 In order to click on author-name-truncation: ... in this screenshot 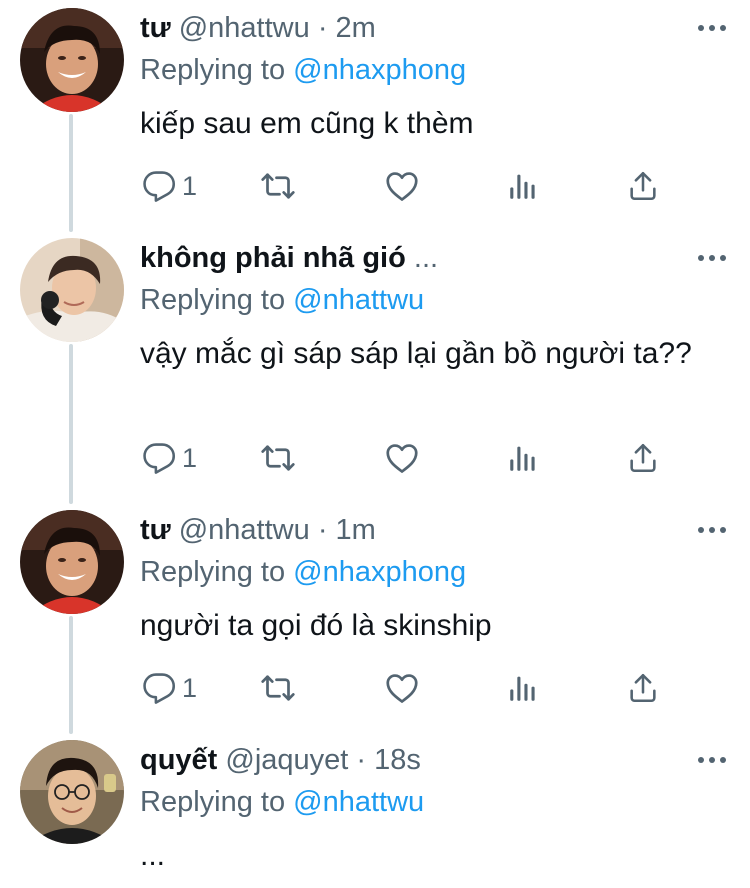, I will do `click(426, 258)`.